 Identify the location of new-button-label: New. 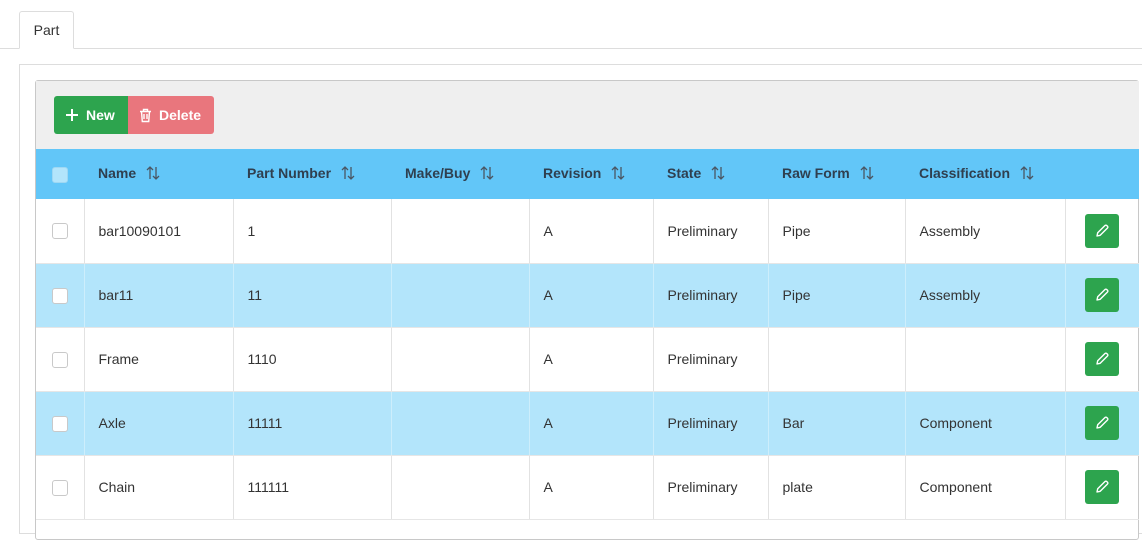
(100, 115).